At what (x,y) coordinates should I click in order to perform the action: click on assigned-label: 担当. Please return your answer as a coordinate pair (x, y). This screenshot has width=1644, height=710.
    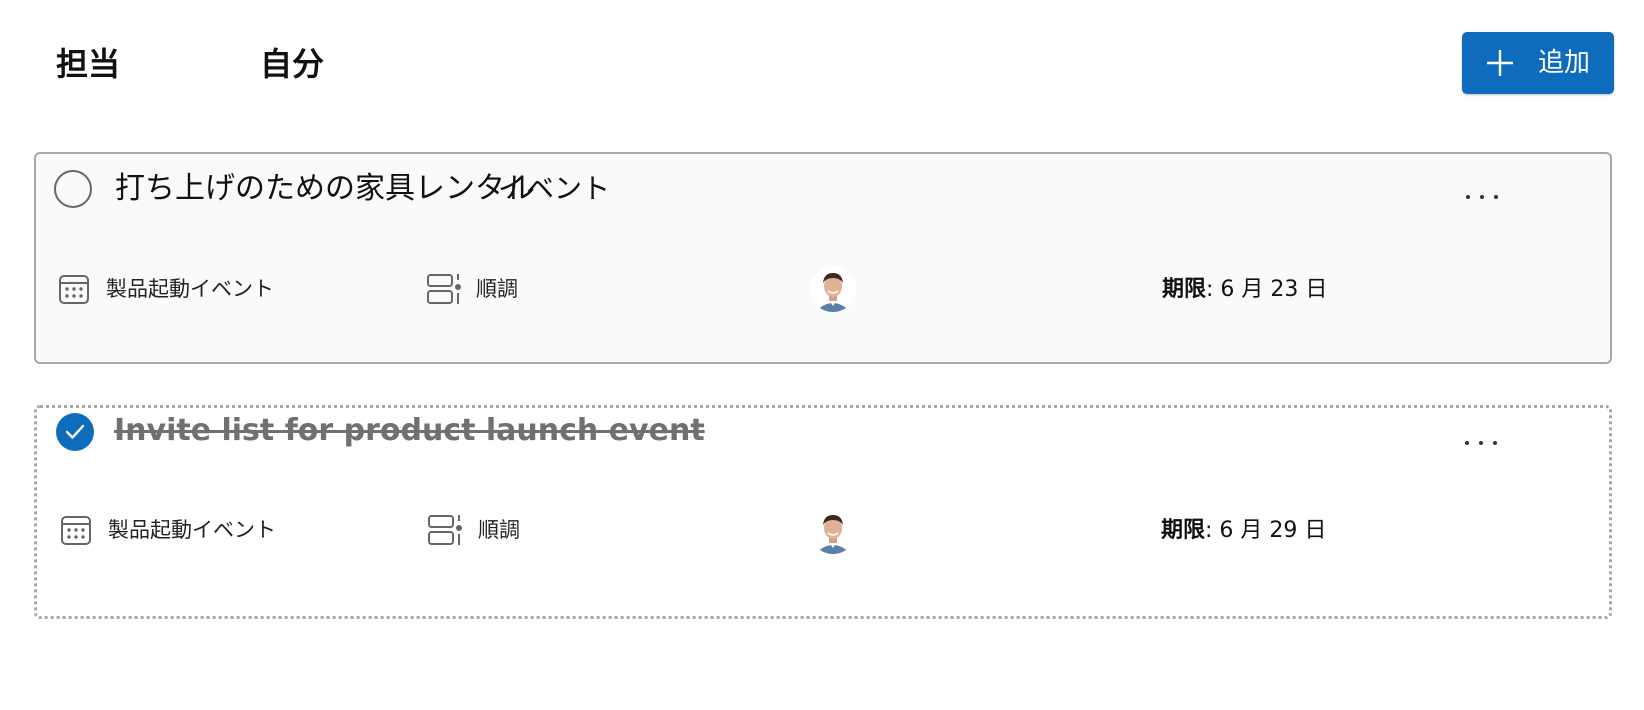
    Looking at the image, I should click on (88, 64).